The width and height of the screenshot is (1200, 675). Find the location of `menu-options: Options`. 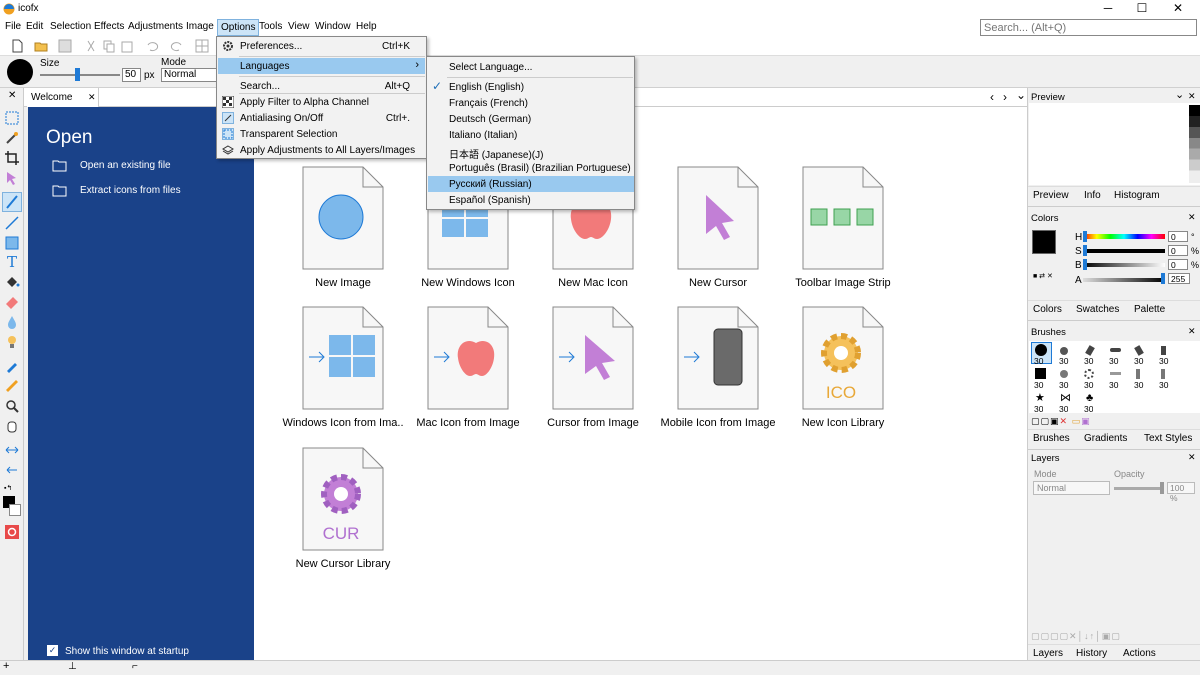

menu-options: Options is located at coordinates (238, 27).